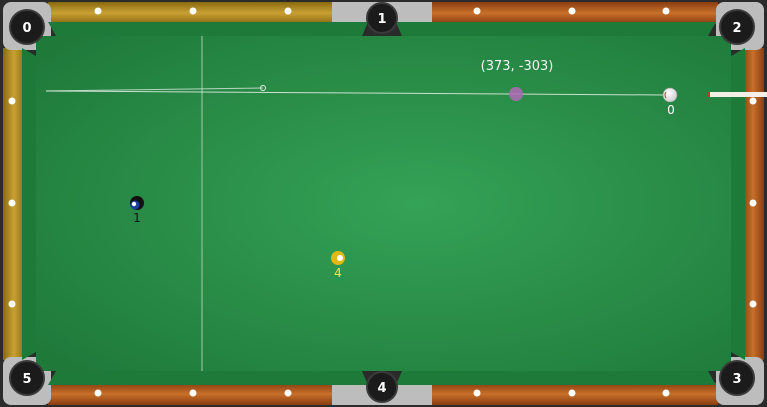 This screenshot has height=407, width=767. Describe the element at coordinates (208, 29) in the screenshot. I see `cushion-top-left` at that location.